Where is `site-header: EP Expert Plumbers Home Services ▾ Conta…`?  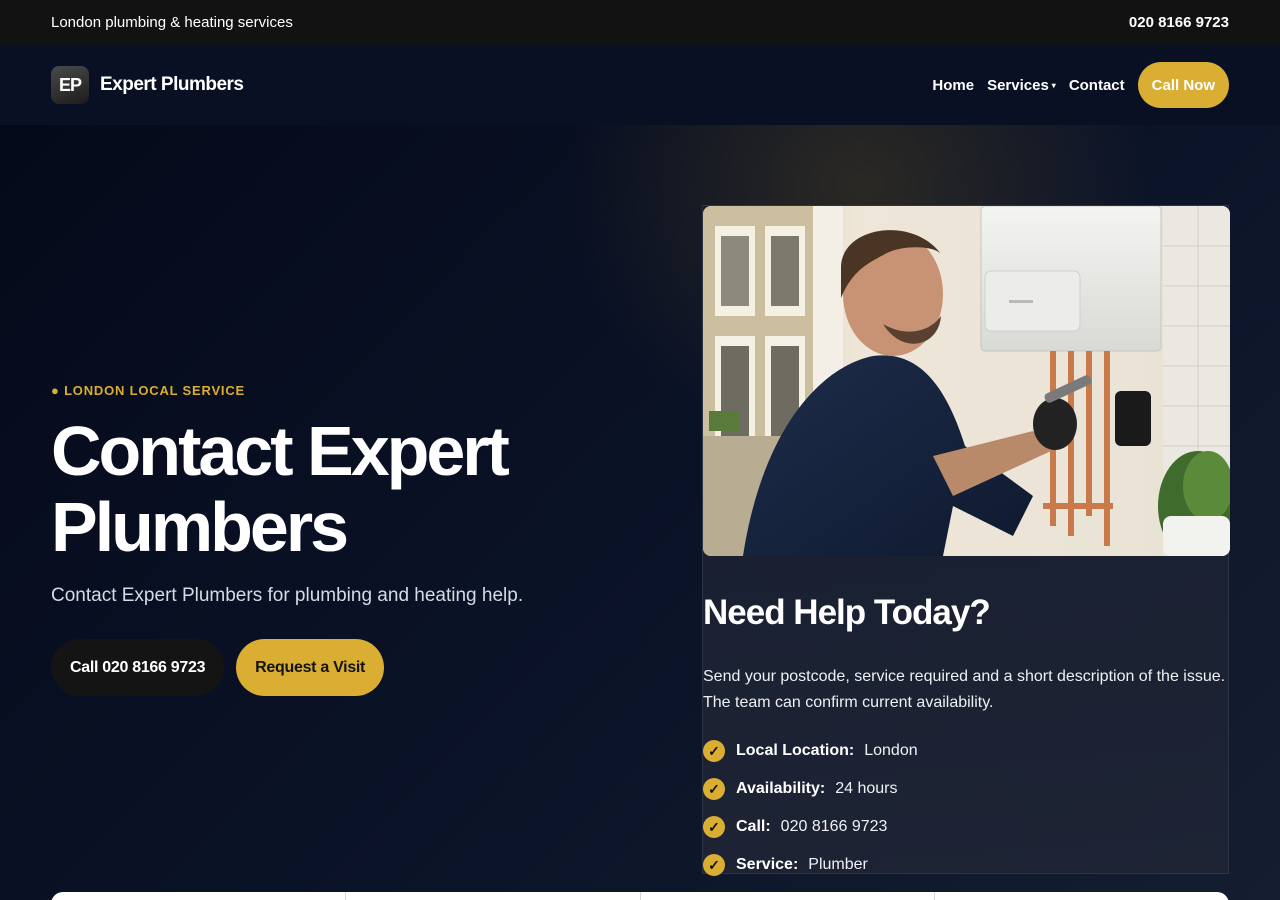
site-header: EP Expert Plumbers Home Services ▾ Conta… is located at coordinates (640, 85).